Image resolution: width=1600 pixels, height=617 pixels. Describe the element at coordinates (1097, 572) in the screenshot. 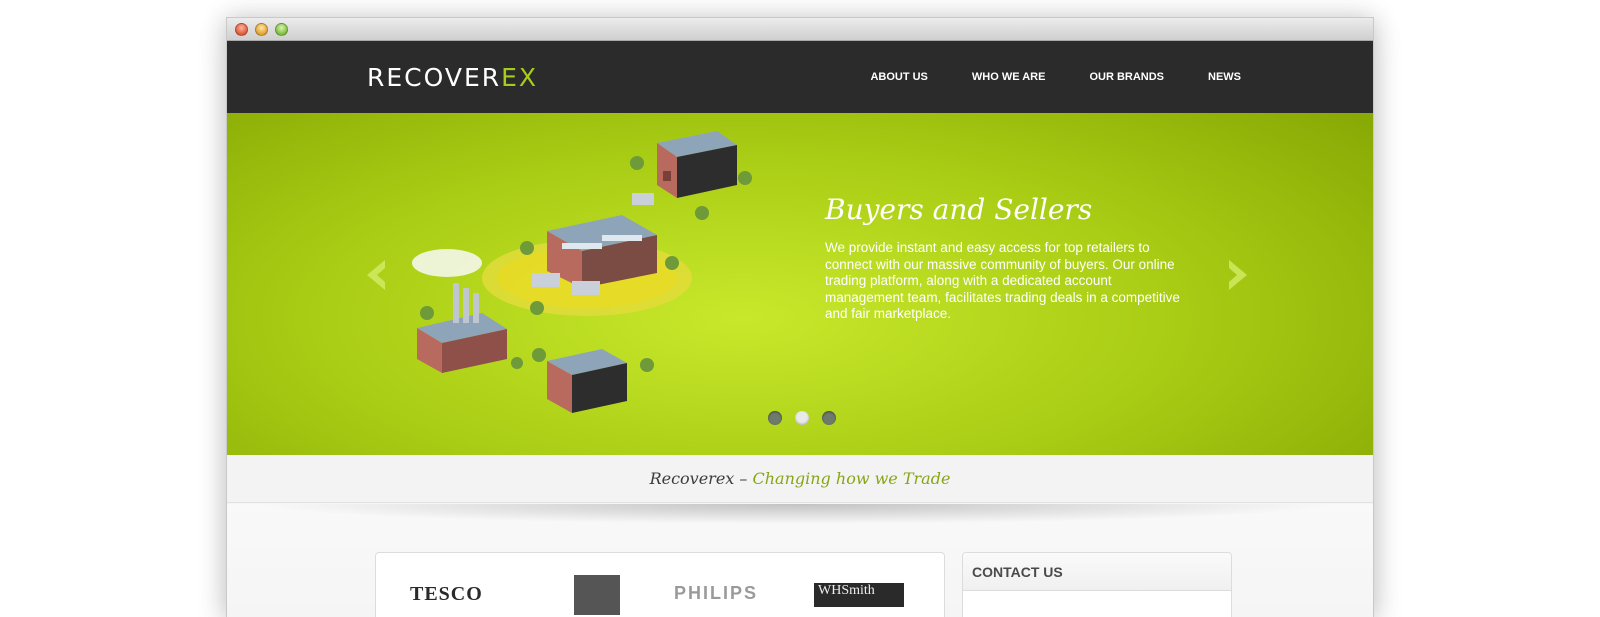

I see `contact-title: CONTACT US` at that location.